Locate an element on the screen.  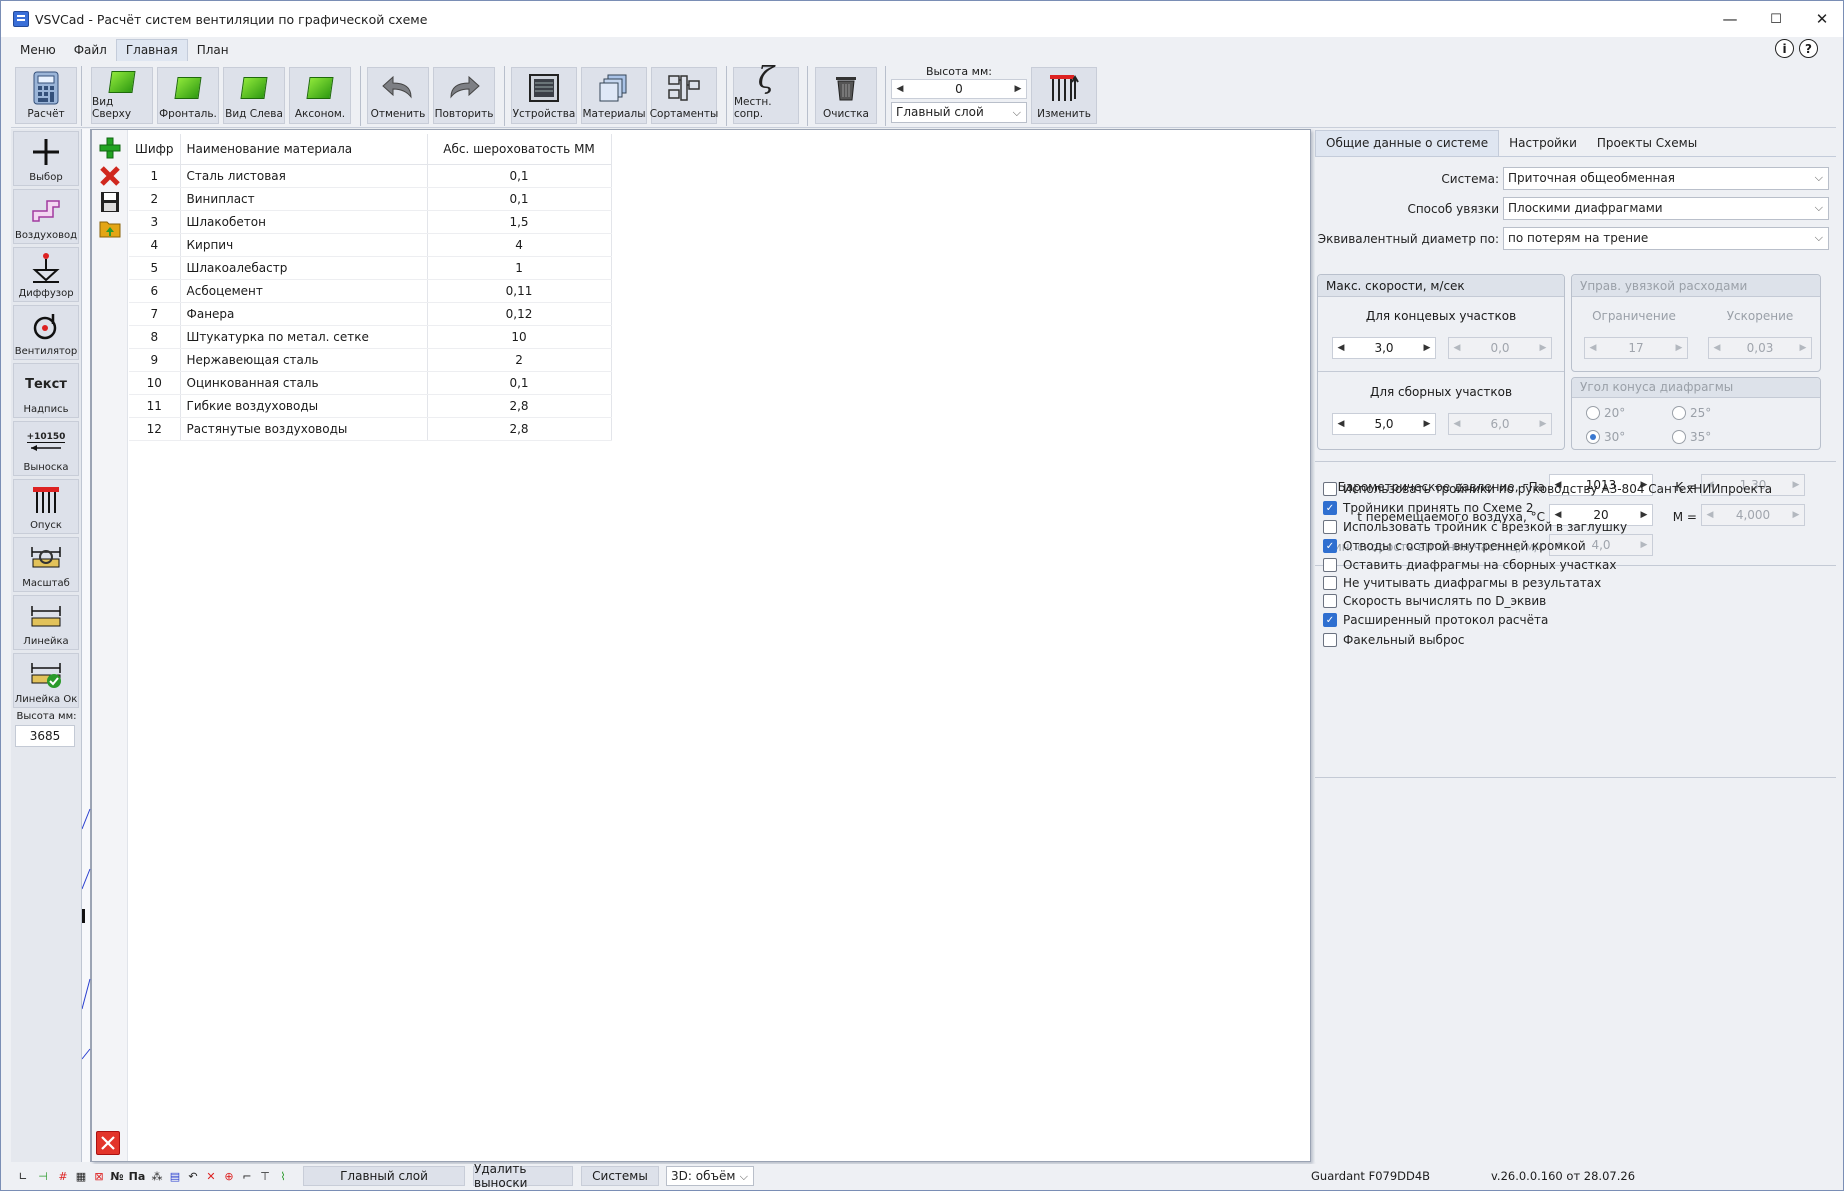
menu-main: Меню is located at coordinates (38, 50).